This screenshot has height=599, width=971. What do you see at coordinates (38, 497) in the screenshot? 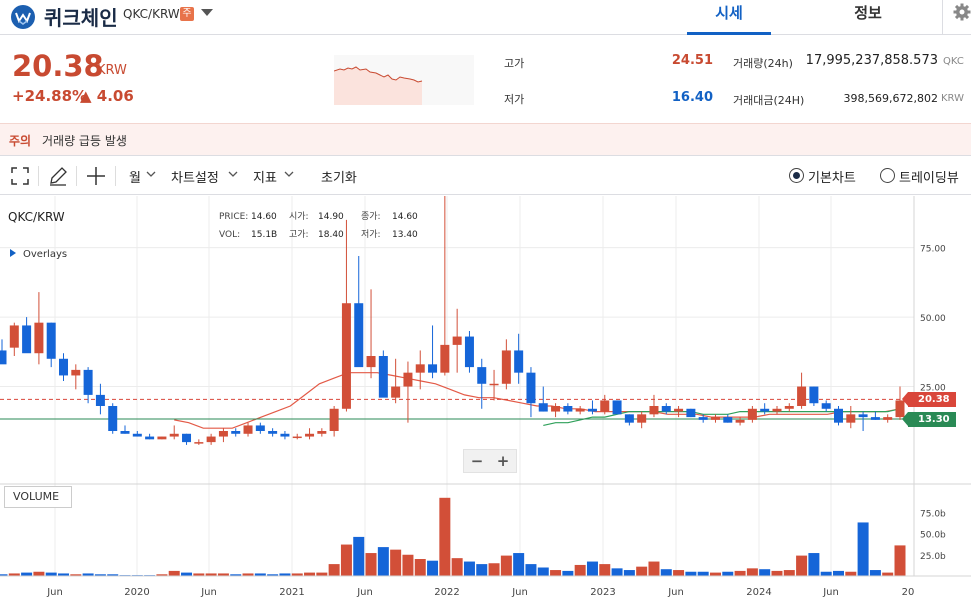
I see `volume-pane-label: VOLUME` at bounding box center [38, 497].